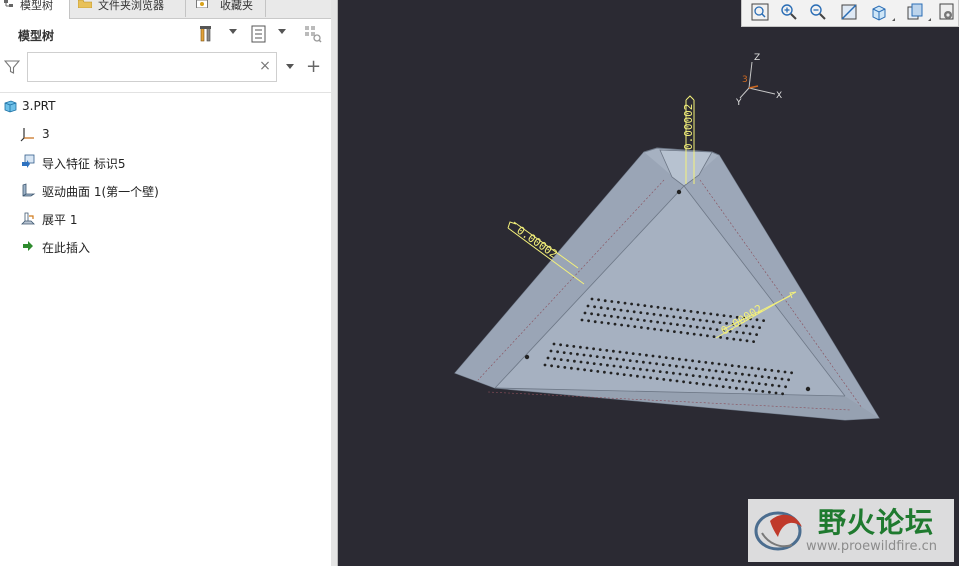 This screenshot has width=959, height=566. I want to click on tree-item-part: 3.PRT, so click(165, 106).